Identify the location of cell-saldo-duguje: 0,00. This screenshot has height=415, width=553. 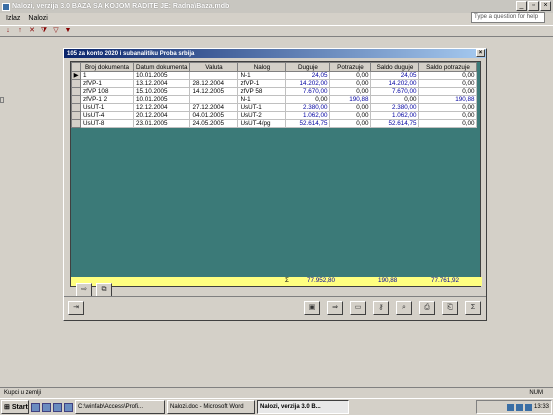
(395, 99).